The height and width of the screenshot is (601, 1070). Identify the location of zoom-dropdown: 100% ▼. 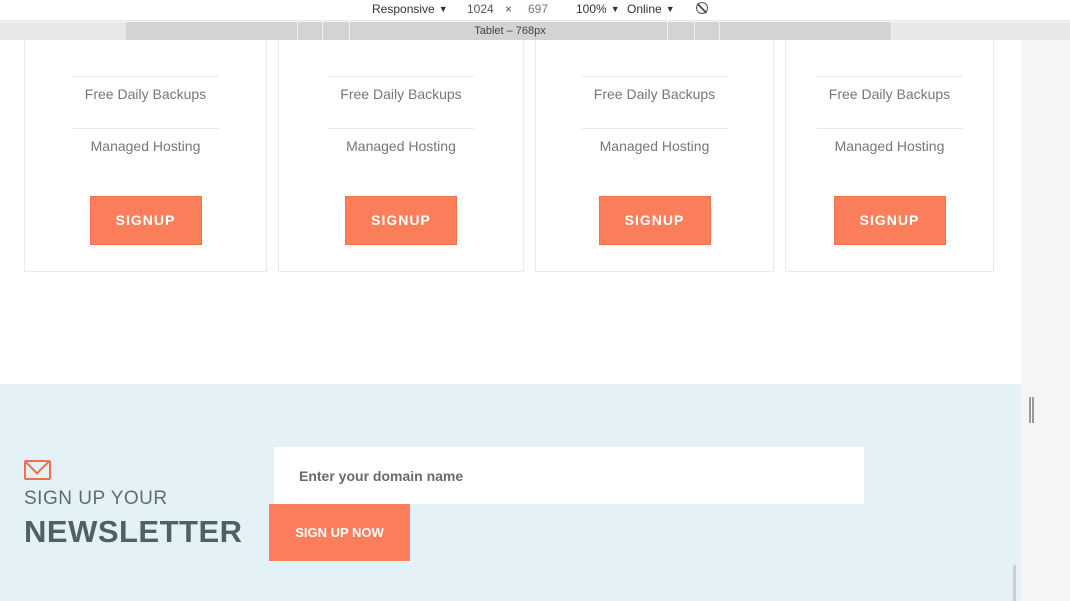
(598, 9).